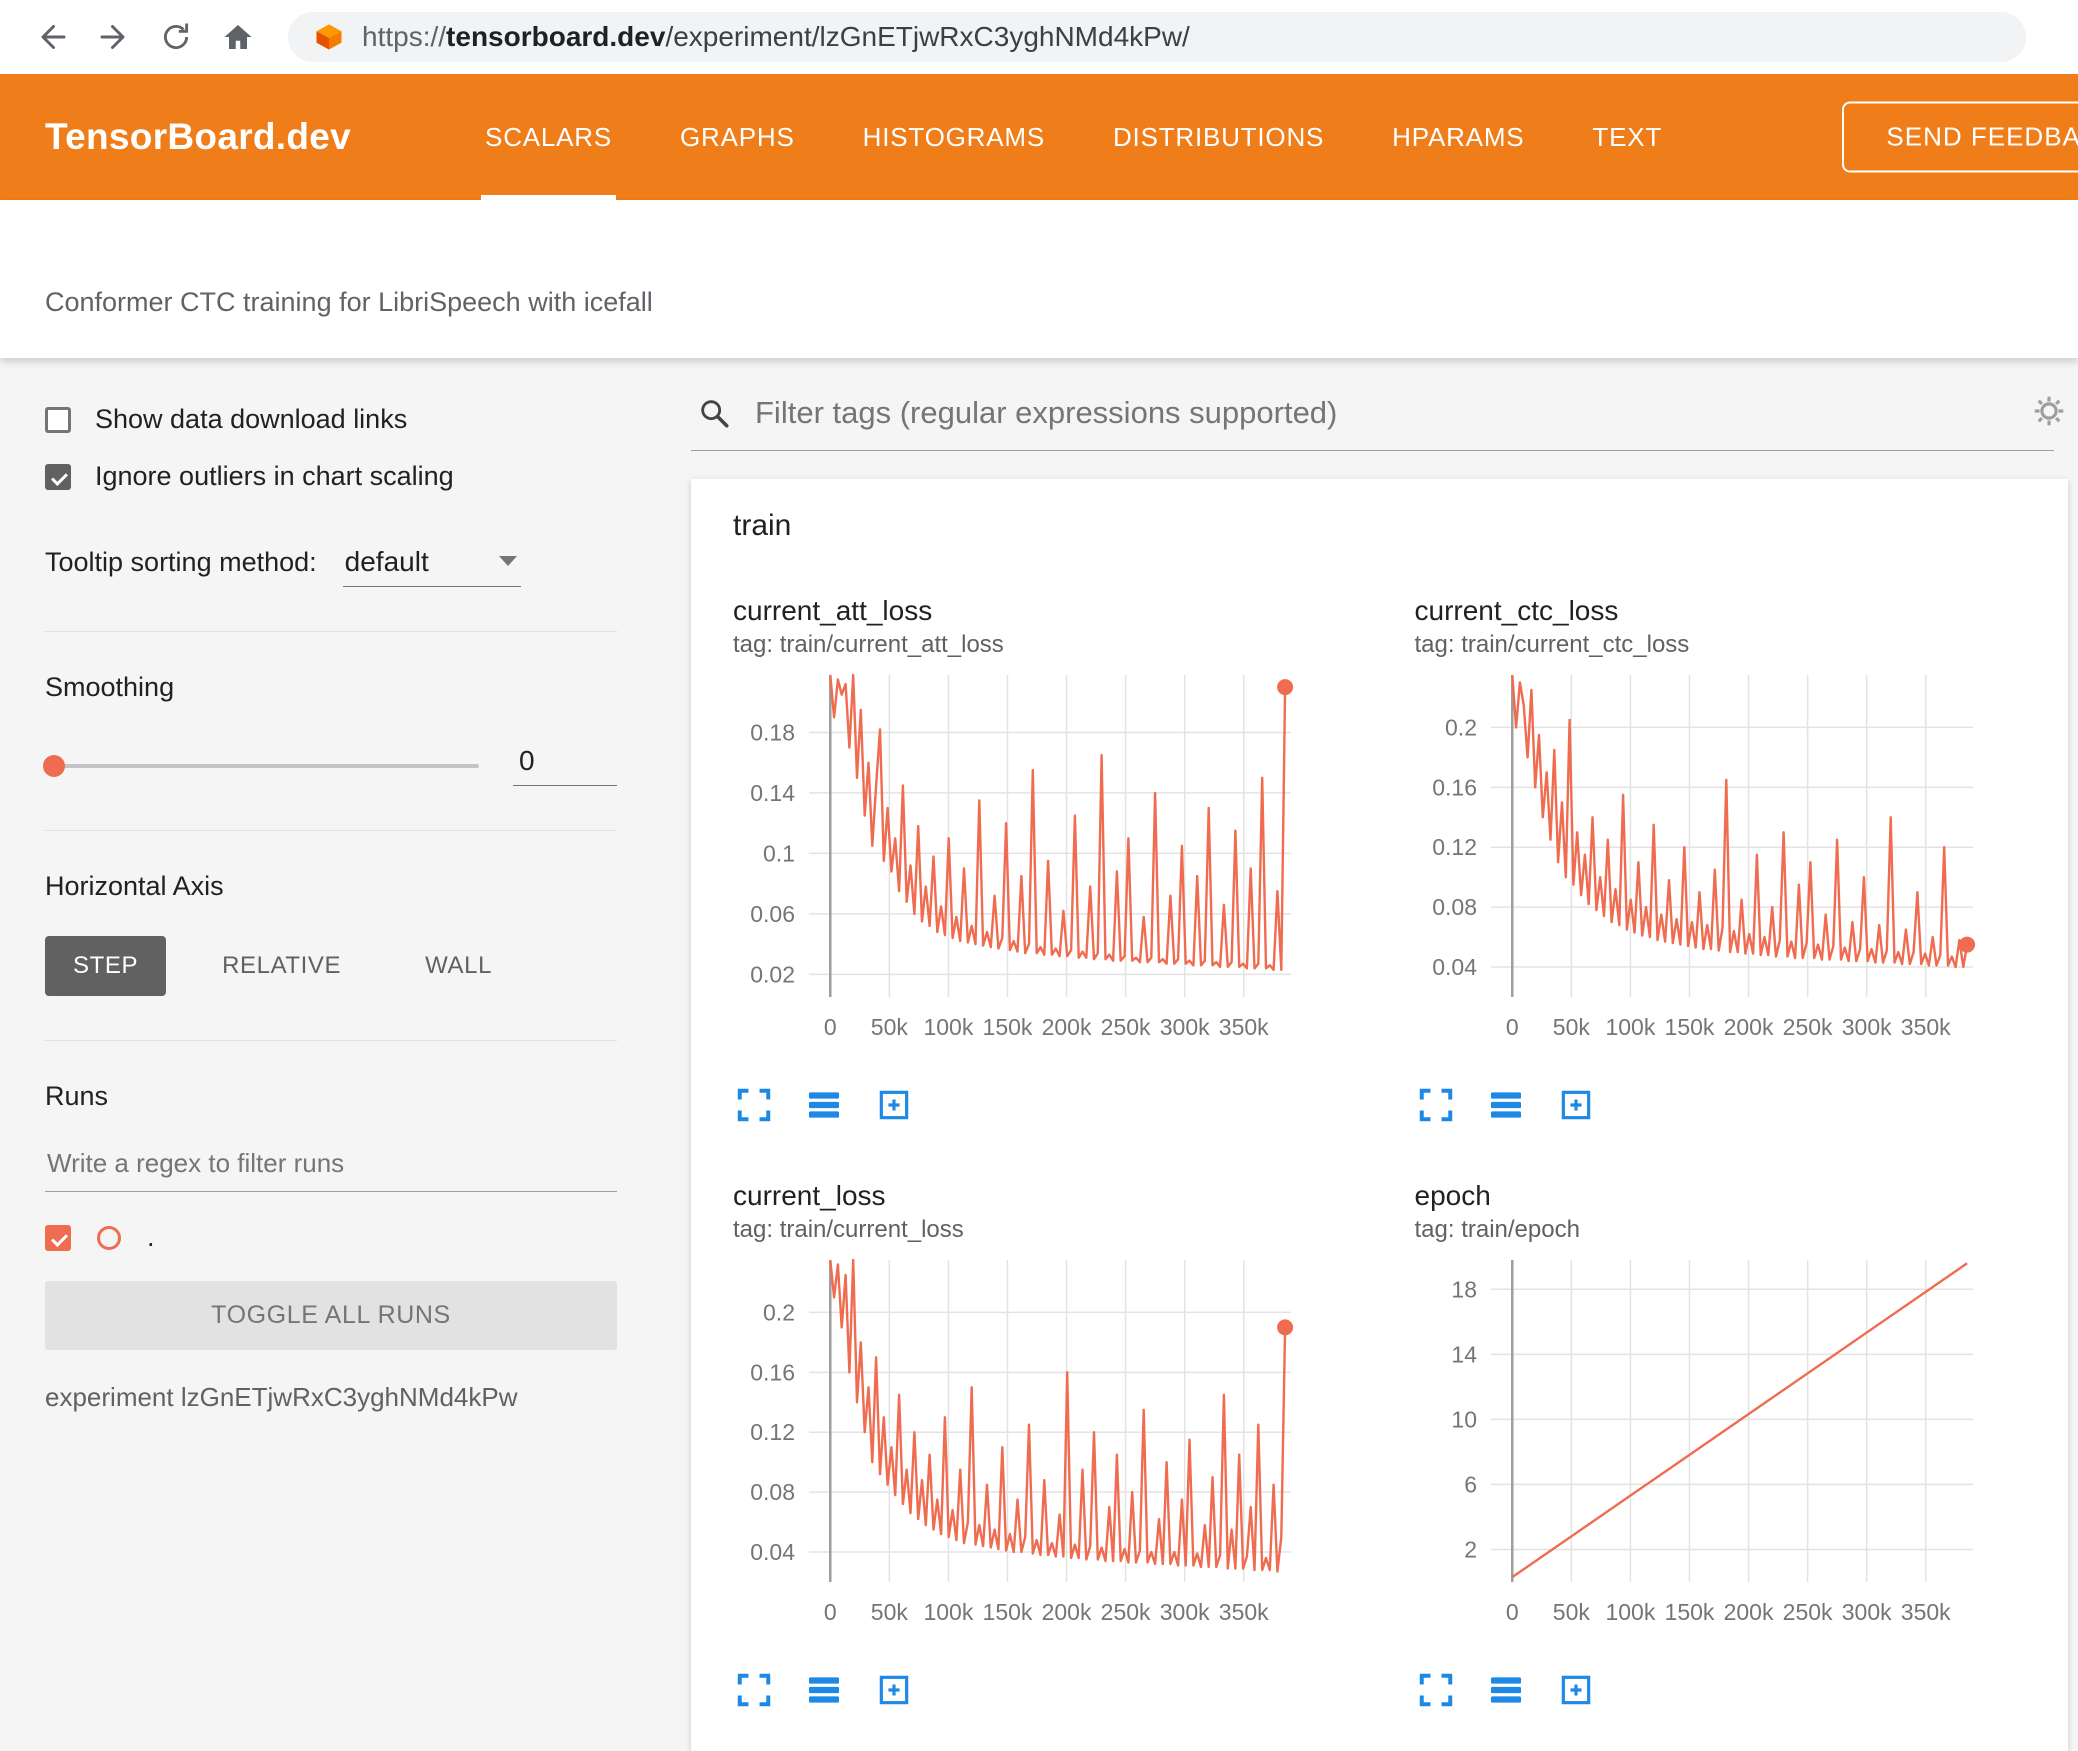 The height and width of the screenshot is (1751, 2078). What do you see at coordinates (281, 1397) in the screenshot?
I see `experiment-caption: experiment lzGnETjwRxC3yghNMd4kPw` at bounding box center [281, 1397].